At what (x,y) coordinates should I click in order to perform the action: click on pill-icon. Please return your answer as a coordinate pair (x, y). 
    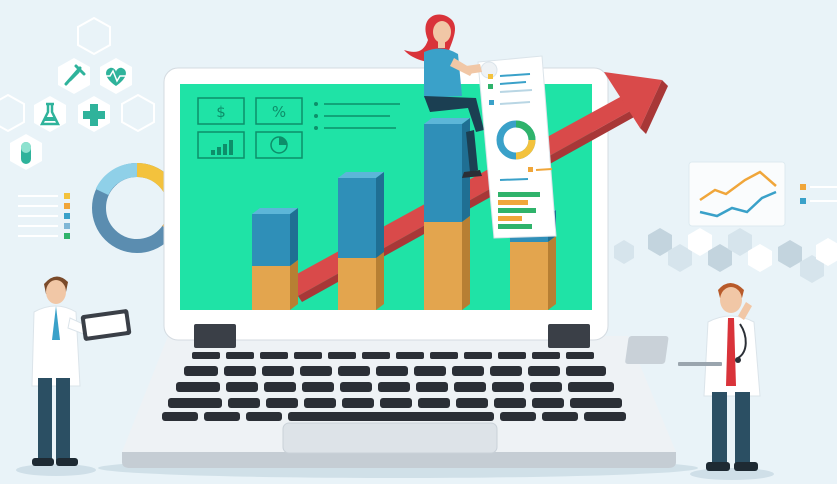
    Looking at the image, I should click on (26, 152).